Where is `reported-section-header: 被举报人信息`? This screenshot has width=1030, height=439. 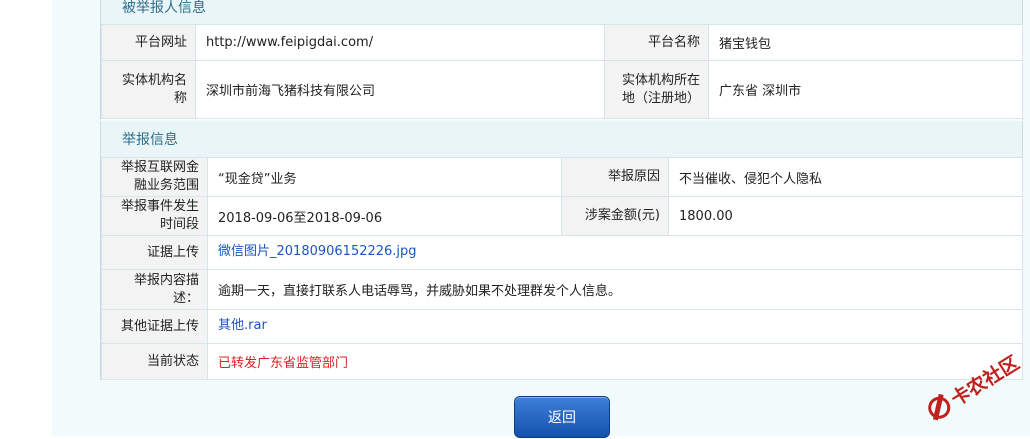 reported-section-header: 被举报人信息 is located at coordinates (561, 12).